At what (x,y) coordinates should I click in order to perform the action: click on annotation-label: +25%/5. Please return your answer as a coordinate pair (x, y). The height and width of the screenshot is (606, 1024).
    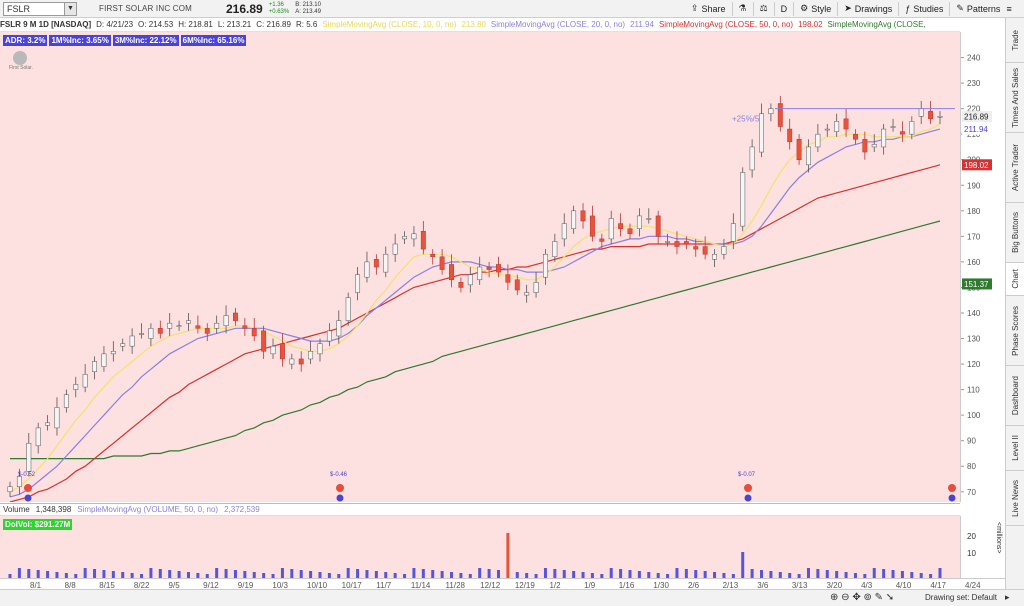
    Looking at the image, I should click on (746, 118).